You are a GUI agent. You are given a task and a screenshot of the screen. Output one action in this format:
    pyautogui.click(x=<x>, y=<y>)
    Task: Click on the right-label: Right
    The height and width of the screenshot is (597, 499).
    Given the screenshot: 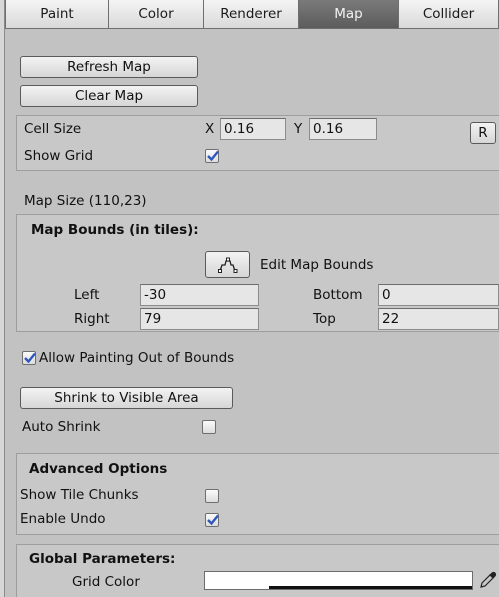 What is the action you would take?
    pyautogui.click(x=92, y=319)
    